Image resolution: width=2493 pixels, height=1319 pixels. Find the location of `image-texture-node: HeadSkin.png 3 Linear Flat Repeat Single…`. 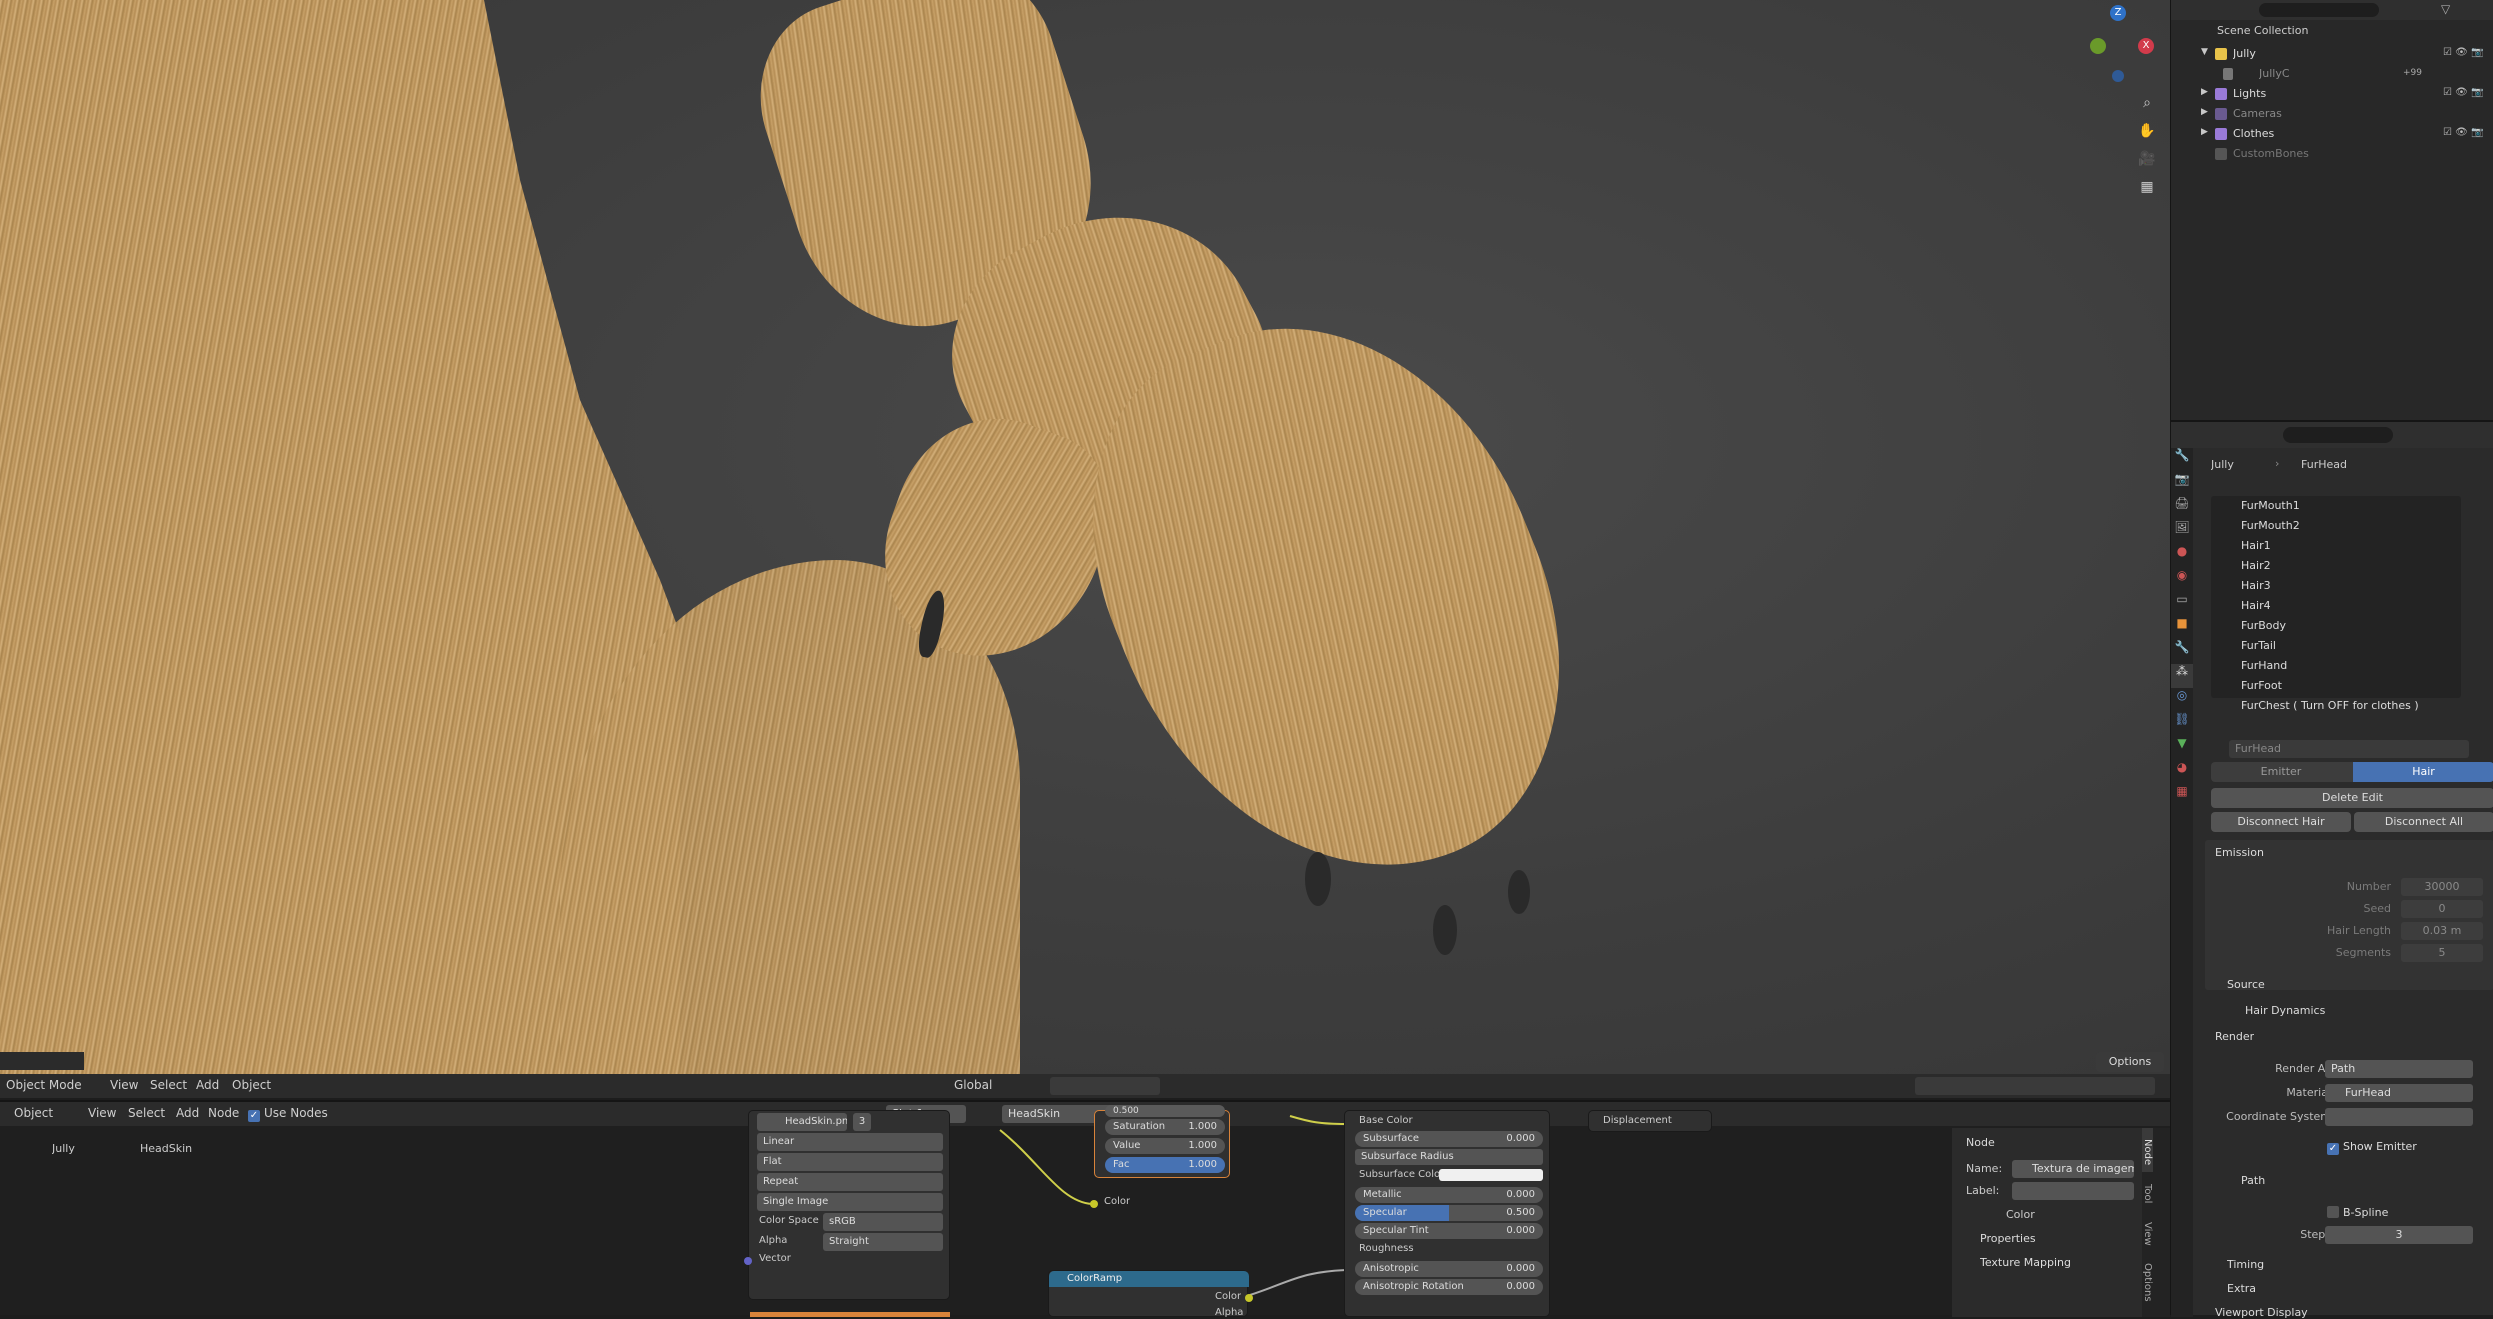

image-texture-node: HeadSkin.png 3 Linear Flat Repeat Single… is located at coordinates (847, 1205).